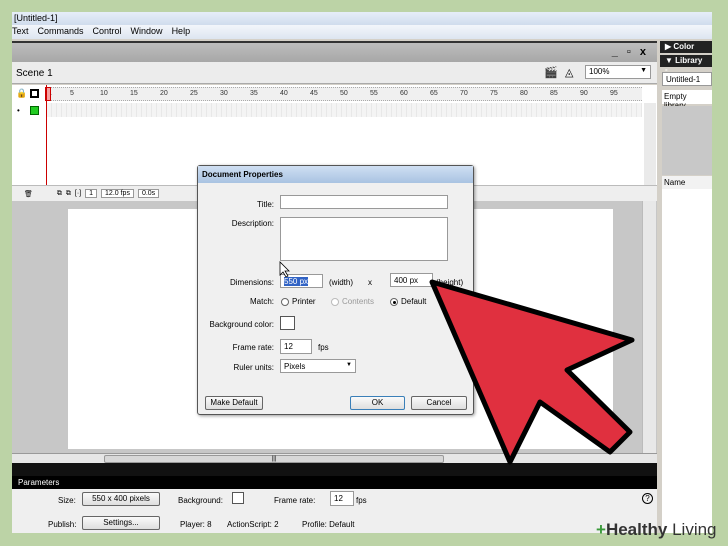  Describe the element at coordinates (601, 529) in the screenshot. I see `plus-icon: +` at that location.